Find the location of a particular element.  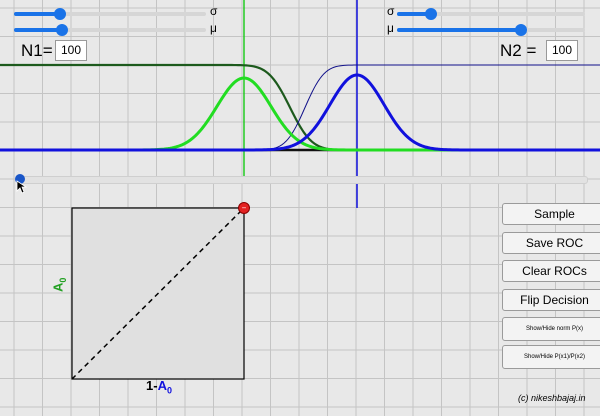

threshold-slider is located at coordinates (303, 180).